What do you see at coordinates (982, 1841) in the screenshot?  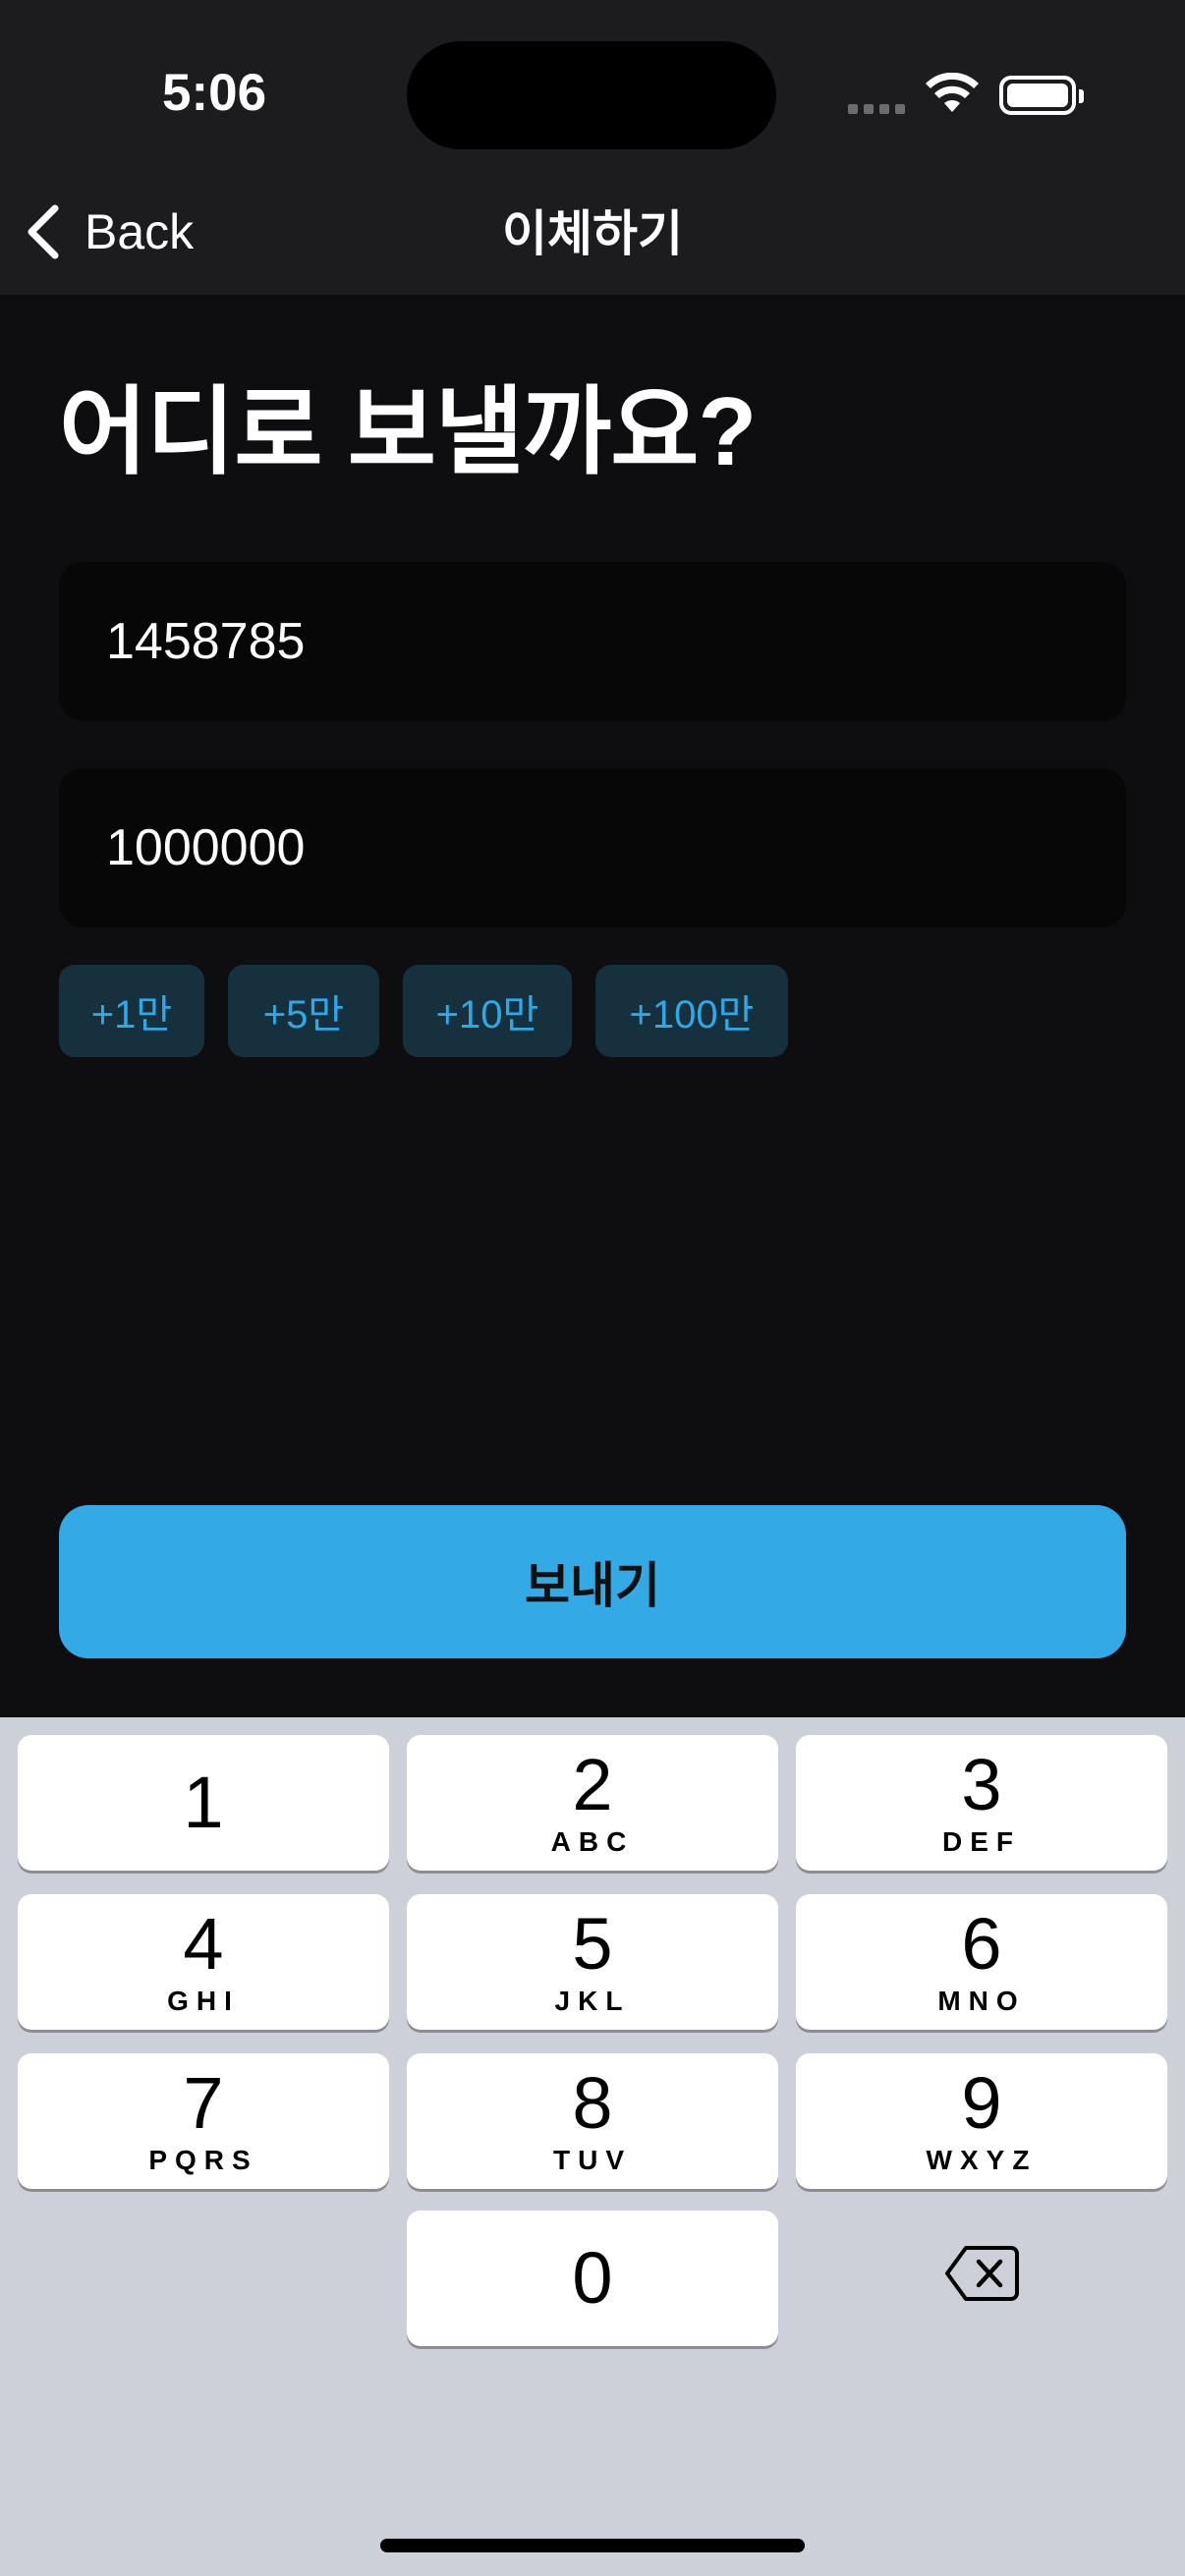 I see `key-letters: DEF` at bounding box center [982, 1841].